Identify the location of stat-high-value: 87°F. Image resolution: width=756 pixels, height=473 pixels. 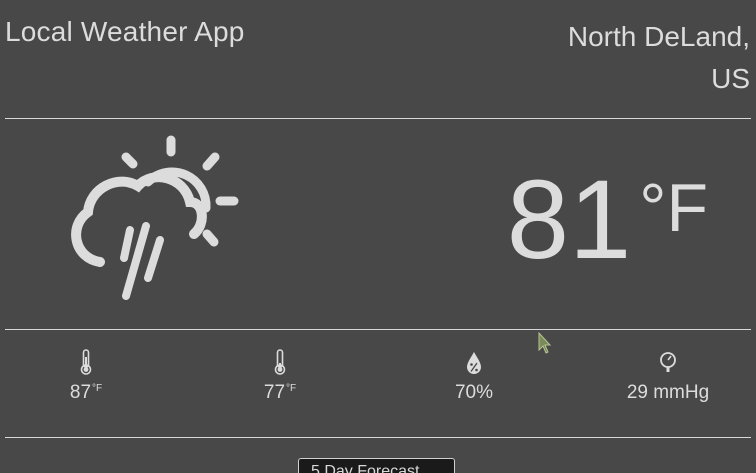
(86, 392).